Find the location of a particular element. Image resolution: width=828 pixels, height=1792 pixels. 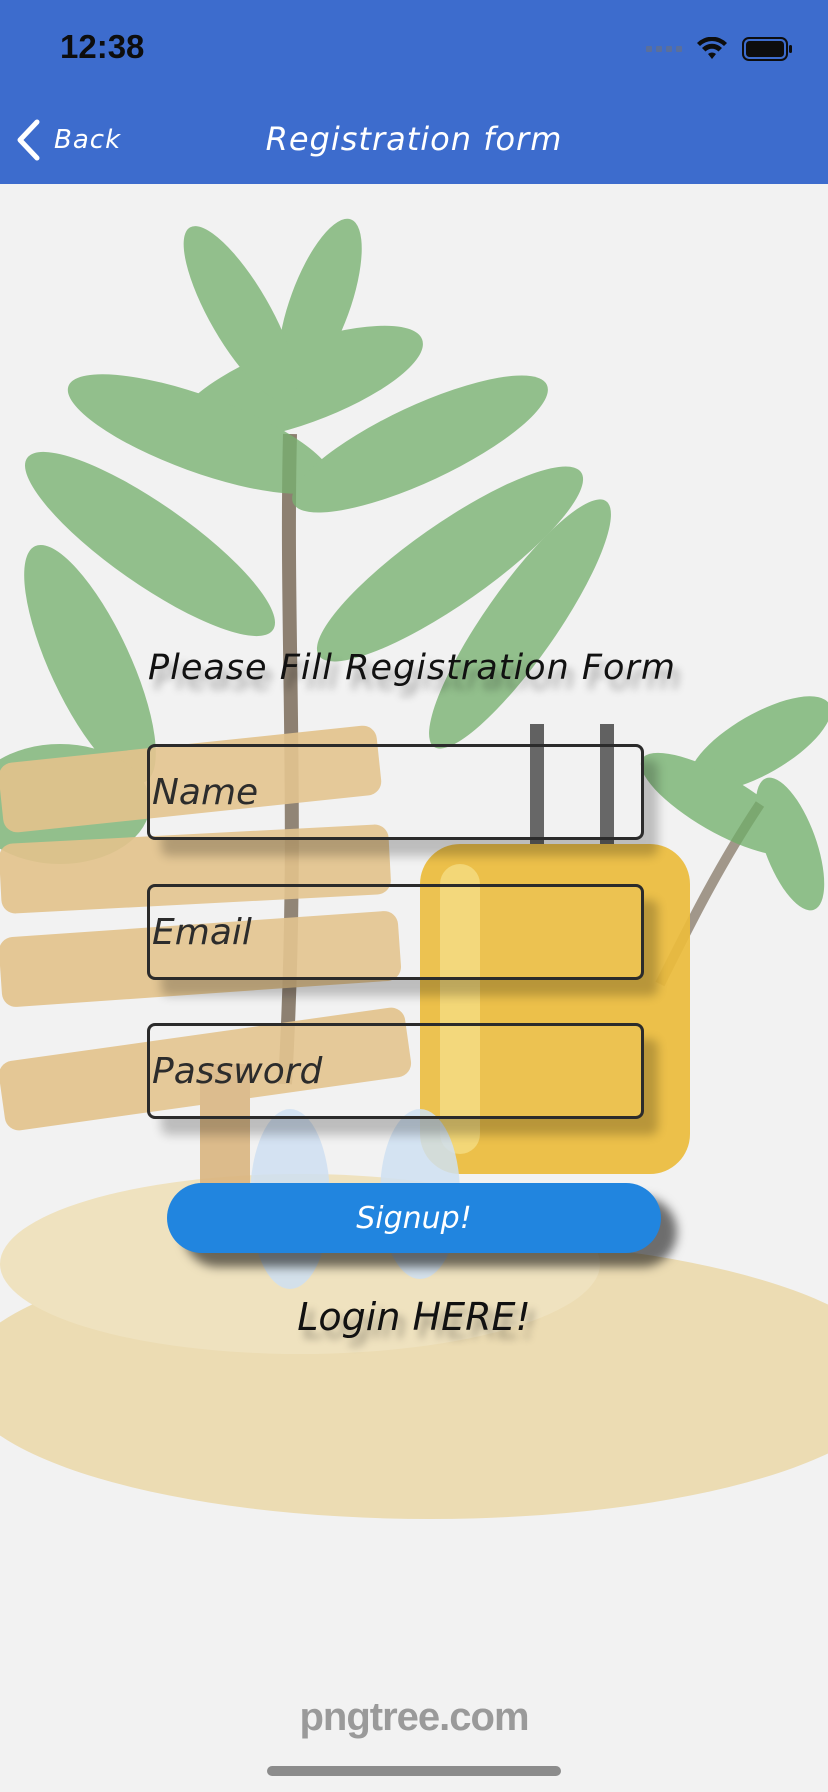

navigation-bar: Back Registration form is located at coordinates (414, 142).